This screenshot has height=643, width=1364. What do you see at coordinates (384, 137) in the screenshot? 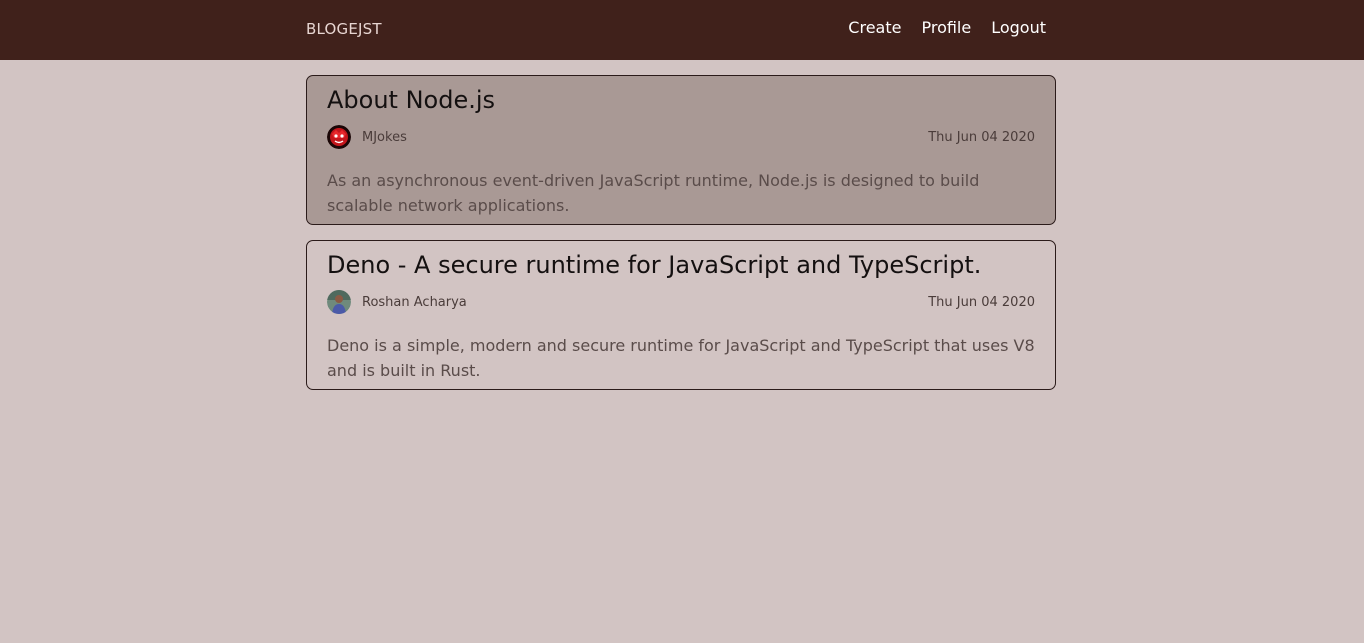
I see `post-author: MJokes` at bounding box center [384, 137].